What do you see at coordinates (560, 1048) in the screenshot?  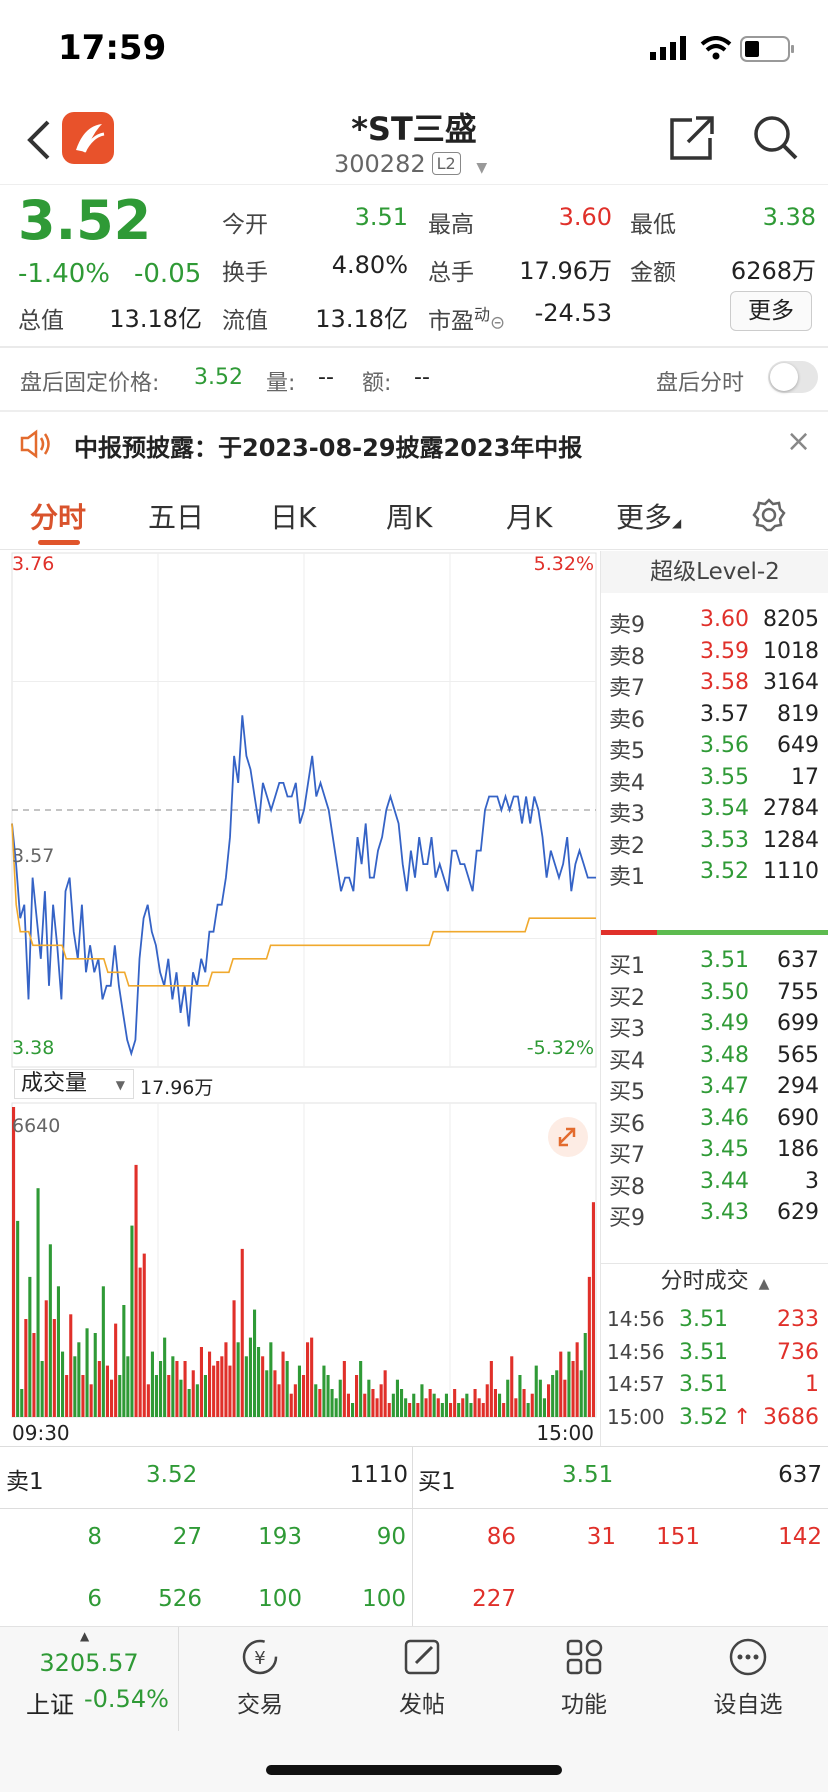 I see `pct-min-label: -5.32%` at bounding box center [560, 1048].